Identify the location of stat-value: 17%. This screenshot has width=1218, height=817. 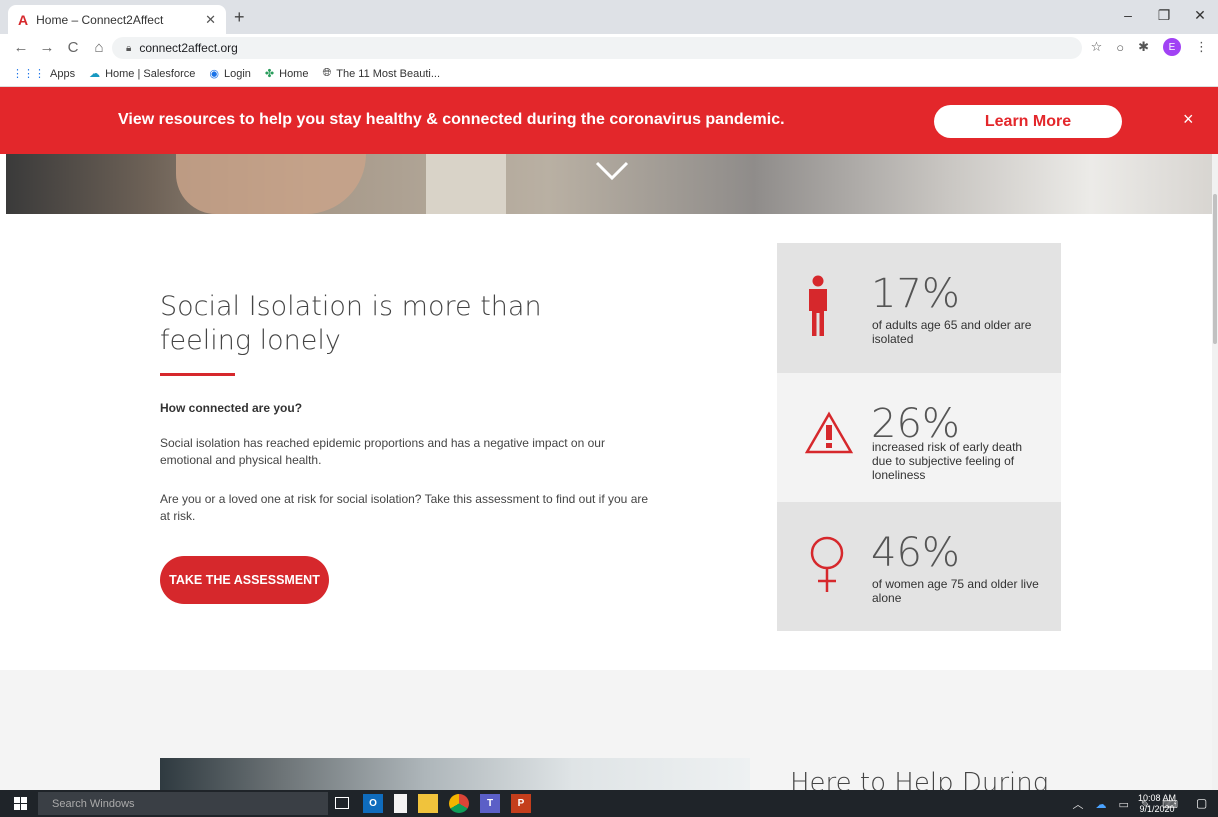
(915, 294).